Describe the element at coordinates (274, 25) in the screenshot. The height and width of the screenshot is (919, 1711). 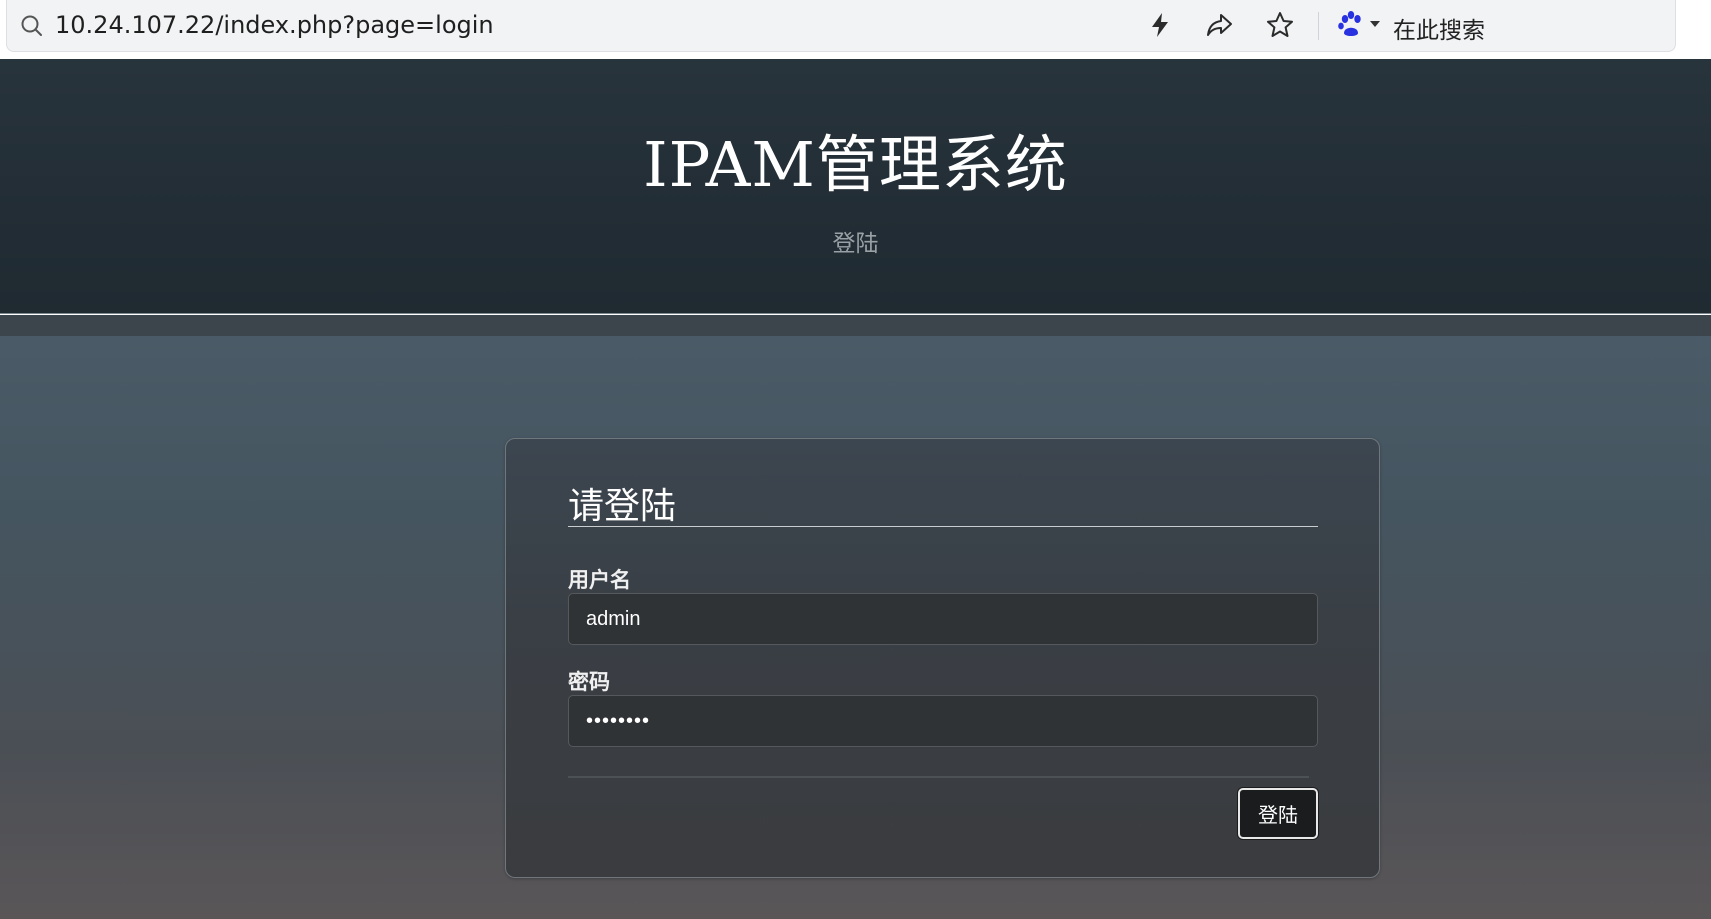
I see `address-url: 10.24.107.22/index.php?page=login` at that location.